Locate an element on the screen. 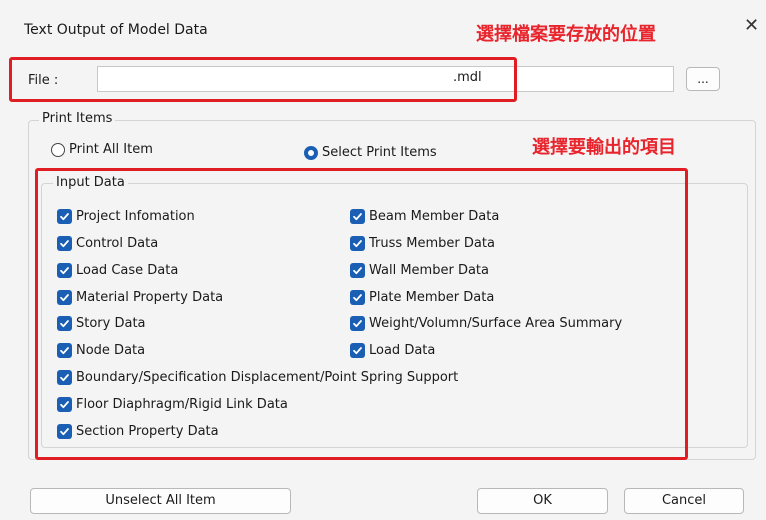 Image resolution: width=766 pixels, height=520 pixels. checkbox-section-property-data: Section Property Data is located at coordinates (138, 431).